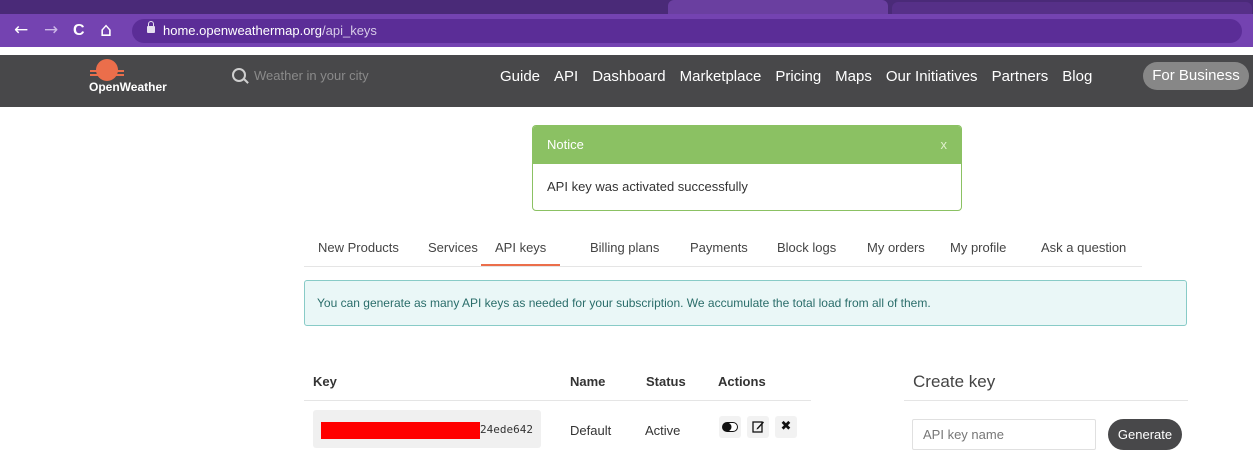 The height and width of the screenshot is (453, 1253). I want to click on nav-partners: Partners, so click(1020, 76).